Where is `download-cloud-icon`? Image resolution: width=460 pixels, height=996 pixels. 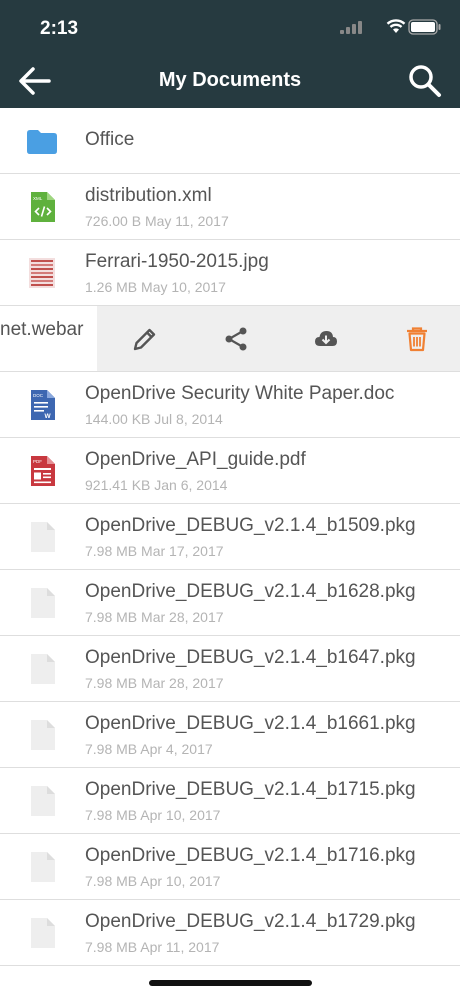 download-cloud-icon is located at coordinates (326, 339).